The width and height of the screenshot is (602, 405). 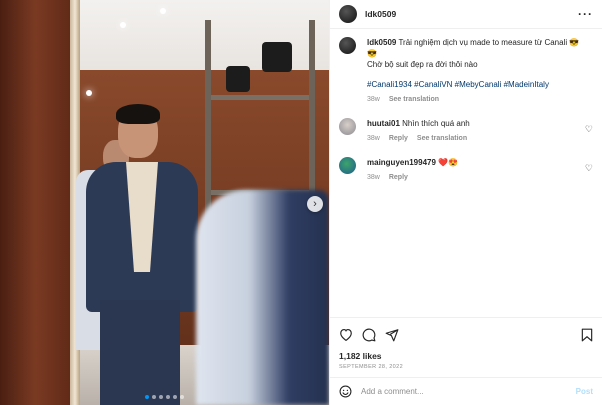 I want to click on caption-meta: 38w See translation, so click(x=474, y=99).